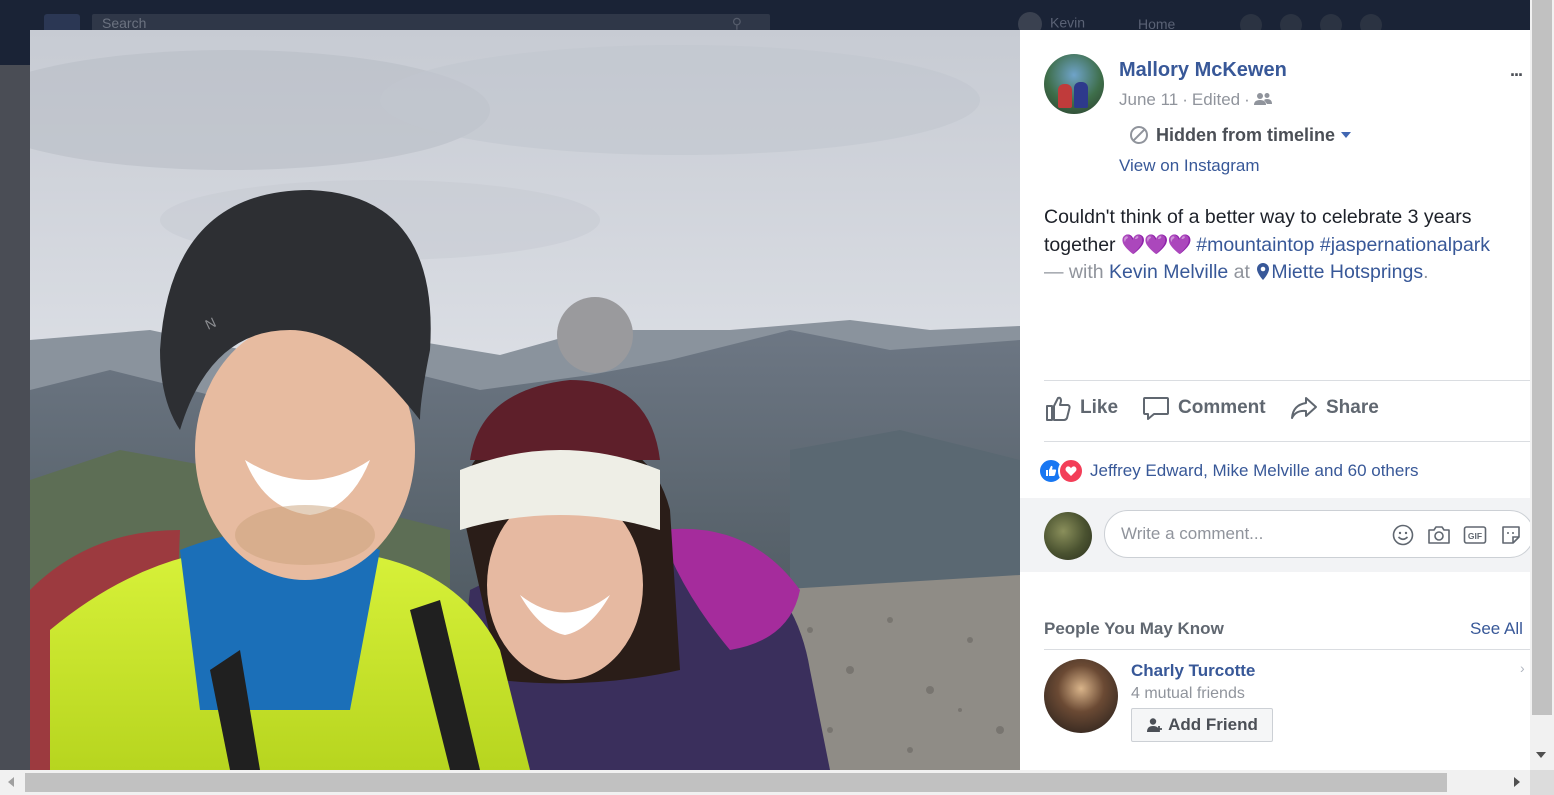 The width and height of the screenshot is (1554, 795). Describe the element at coordinates (1156, 244) in the screenshot. I see `purple-hearts-emoji: 💜💜💜` at that location.